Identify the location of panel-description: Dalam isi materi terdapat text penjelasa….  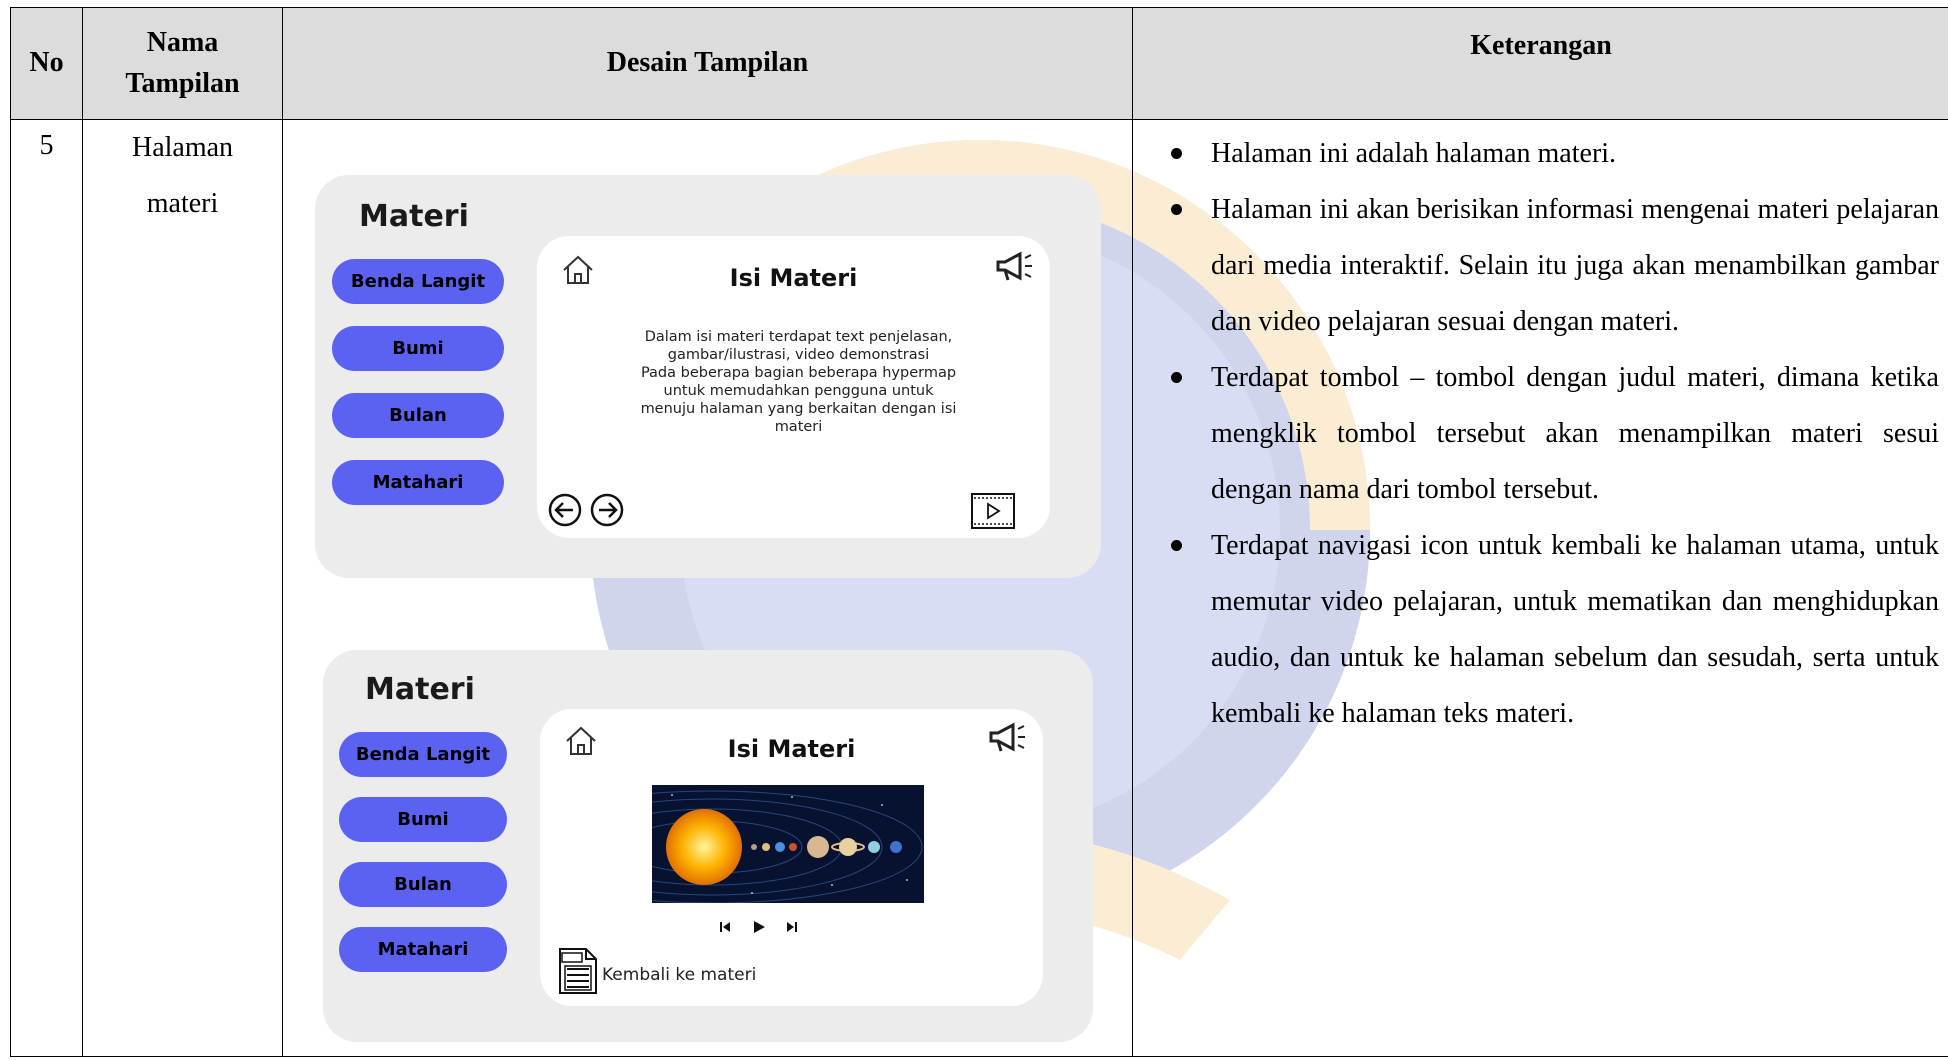
(798, 382).